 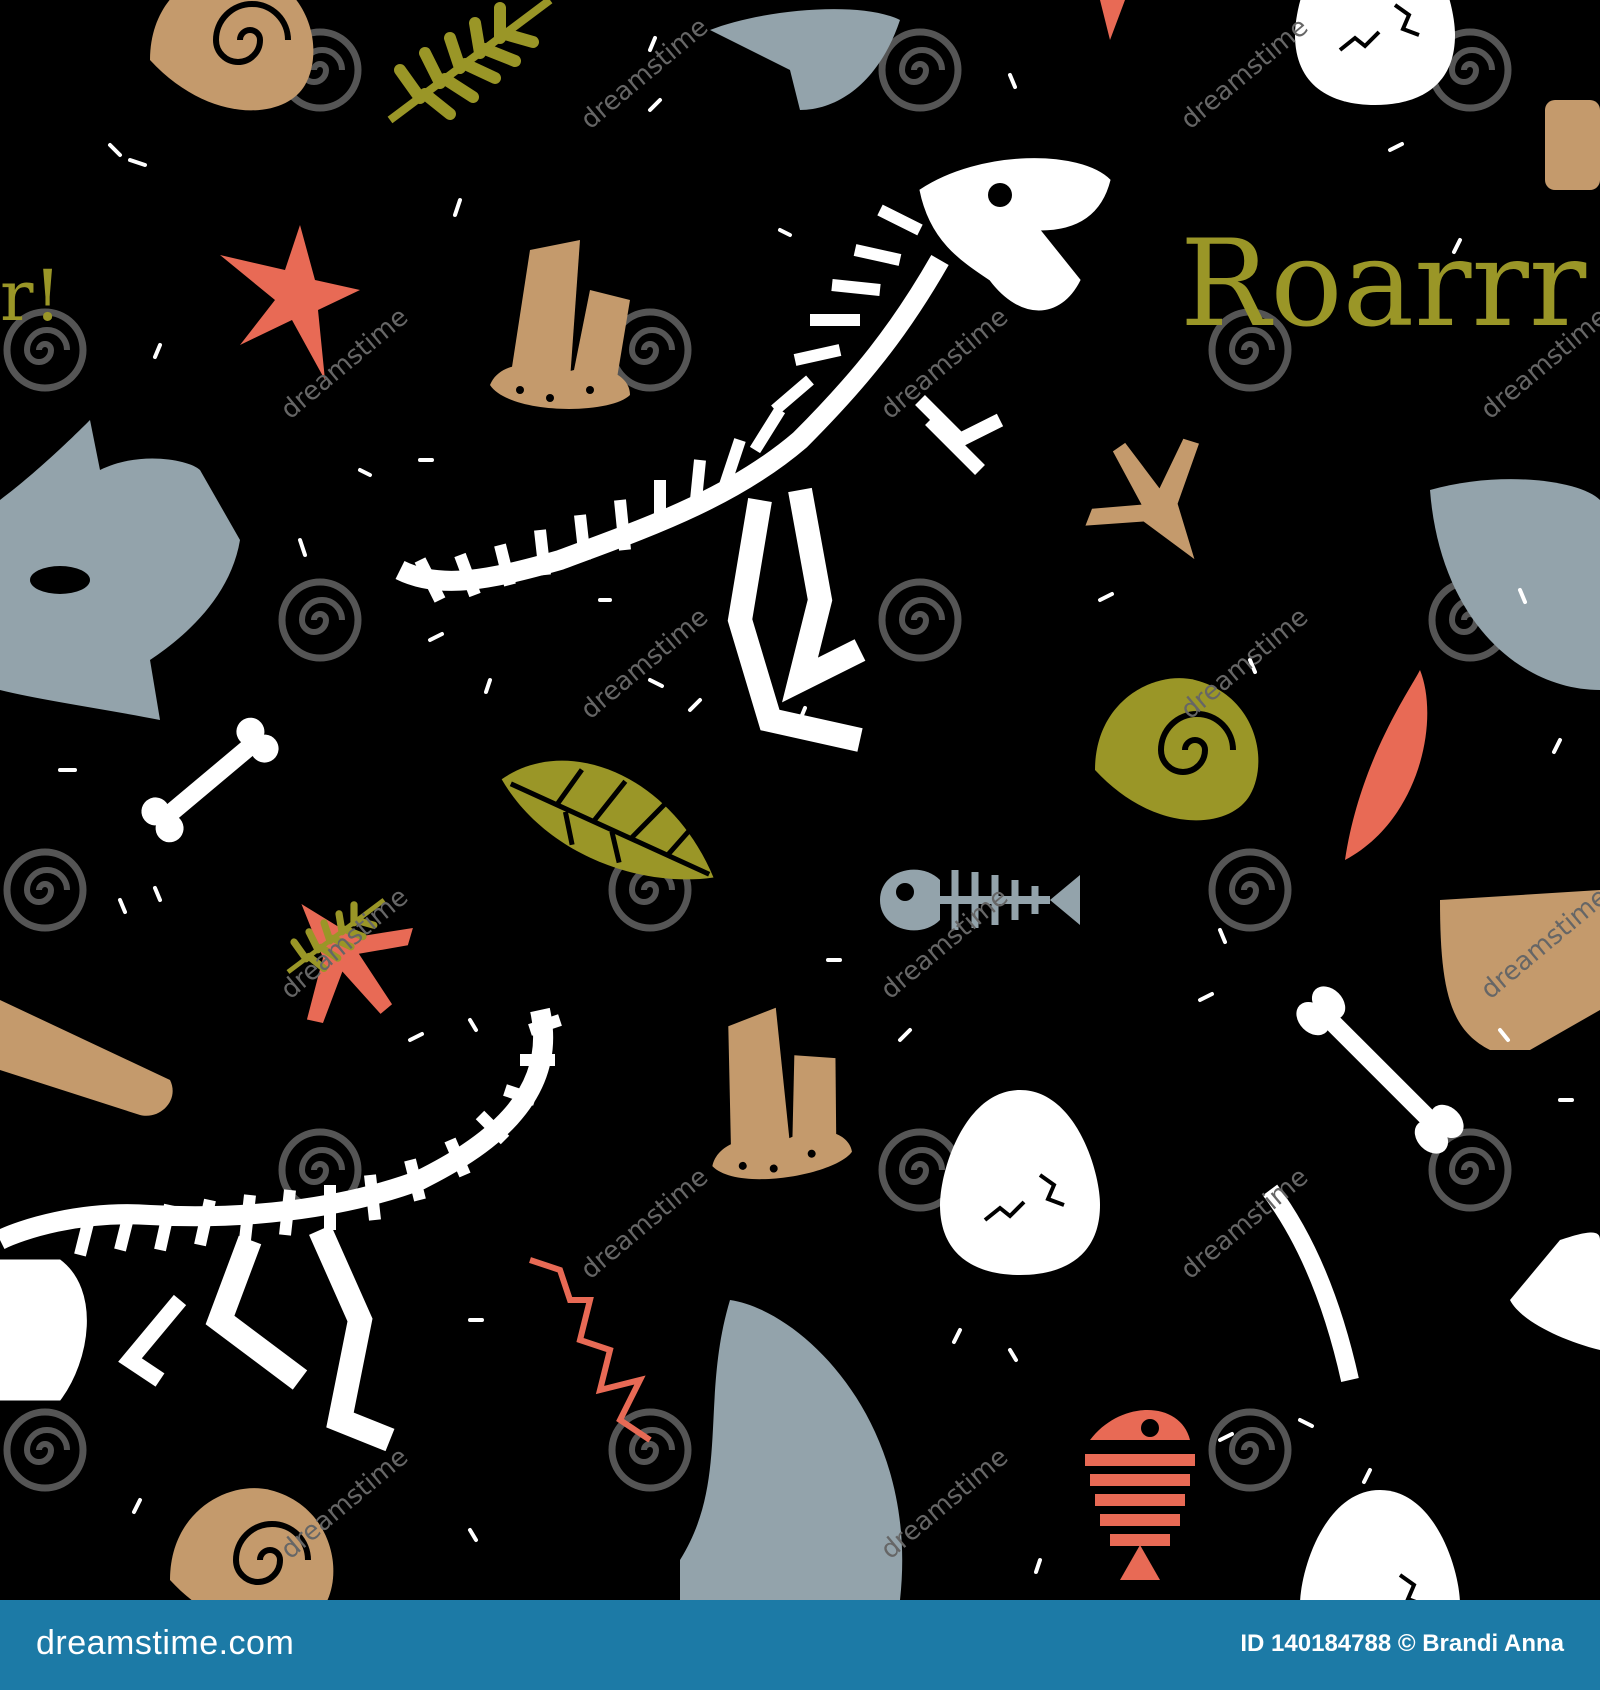 I want to click on edge-text: r!, so click(x=31, y=296).